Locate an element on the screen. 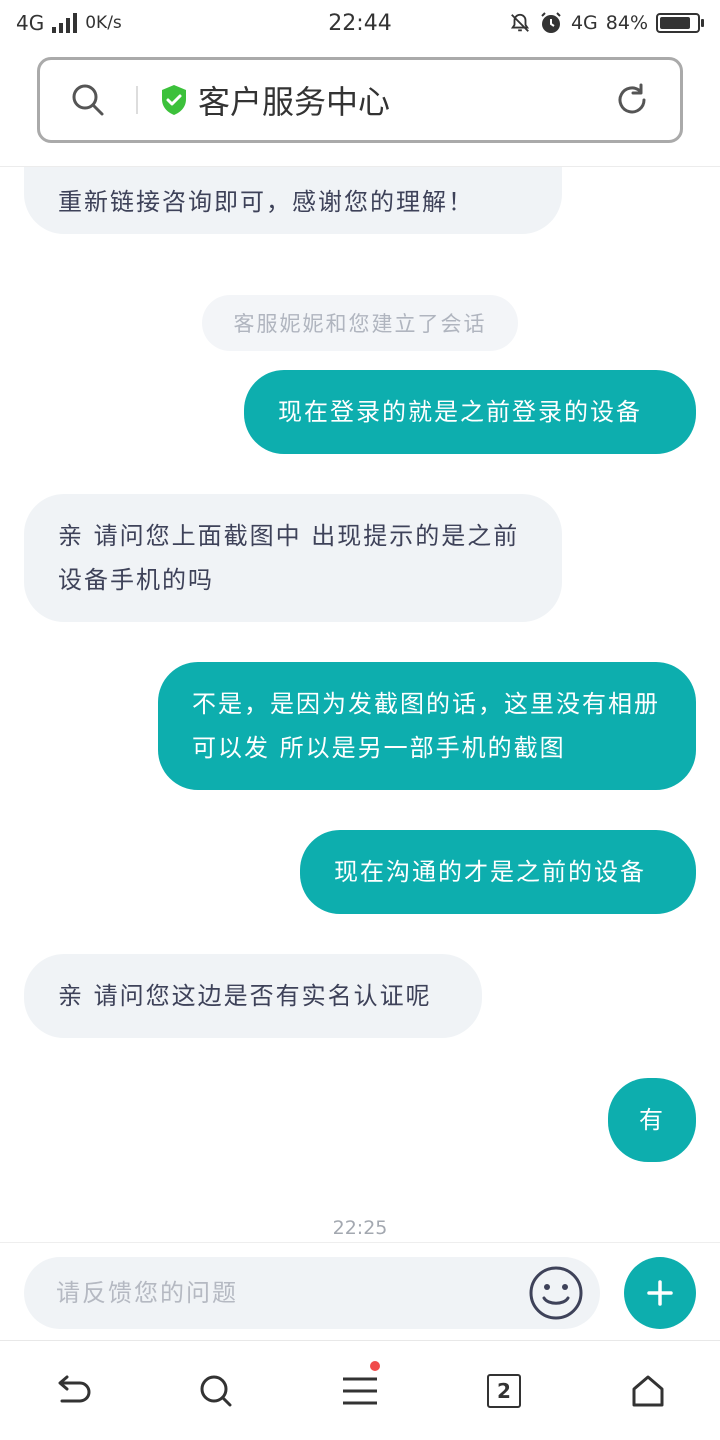  network-type-label: 4G is located at coordinates (30, 23).